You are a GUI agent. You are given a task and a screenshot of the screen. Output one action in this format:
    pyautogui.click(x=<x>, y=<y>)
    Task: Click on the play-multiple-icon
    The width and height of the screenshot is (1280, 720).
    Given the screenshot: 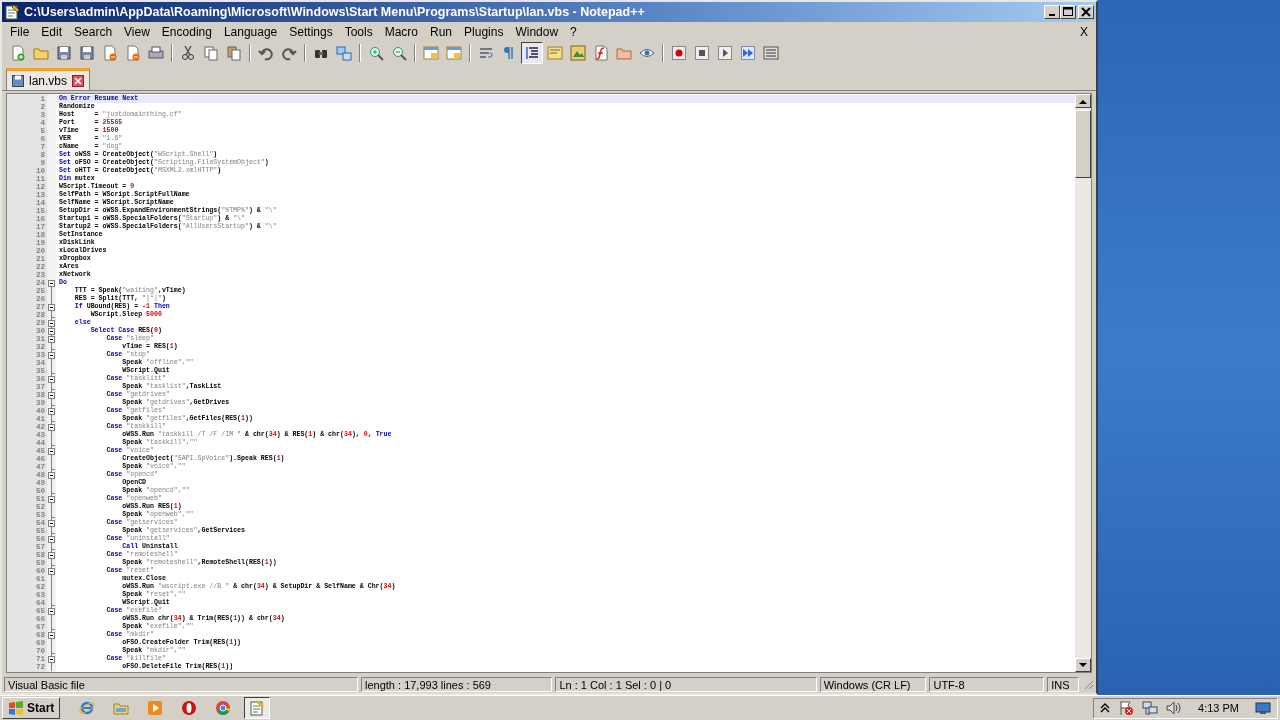 What is the action you would take?
    pyautogui.click(x=748, y=53)
    